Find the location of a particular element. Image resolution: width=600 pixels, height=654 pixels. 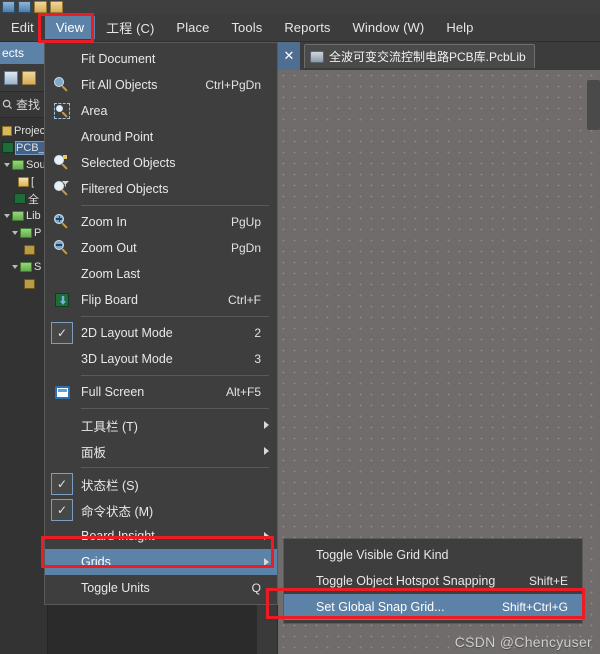

menu-grids: Grids is located at coordinates (161, 562).